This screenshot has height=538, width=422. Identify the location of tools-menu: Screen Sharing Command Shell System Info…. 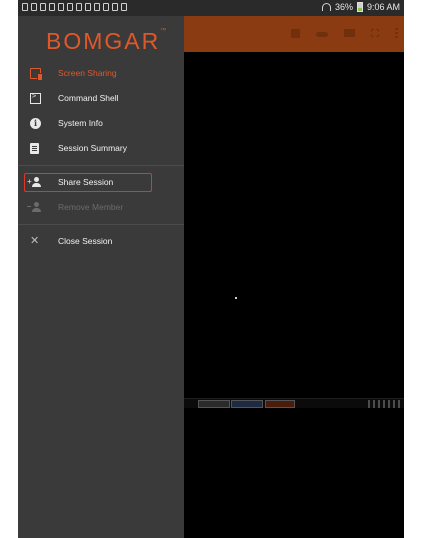
(101, 111).